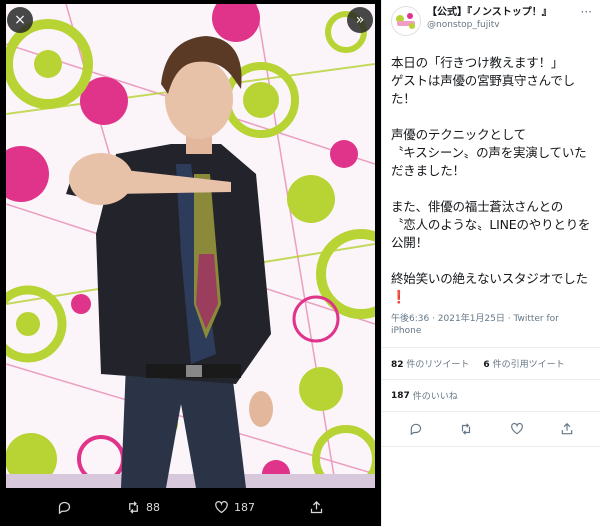  What do you see at coordinates (491, 446) in the screenshot?
I see `divider` at bounding box center [491, 446].